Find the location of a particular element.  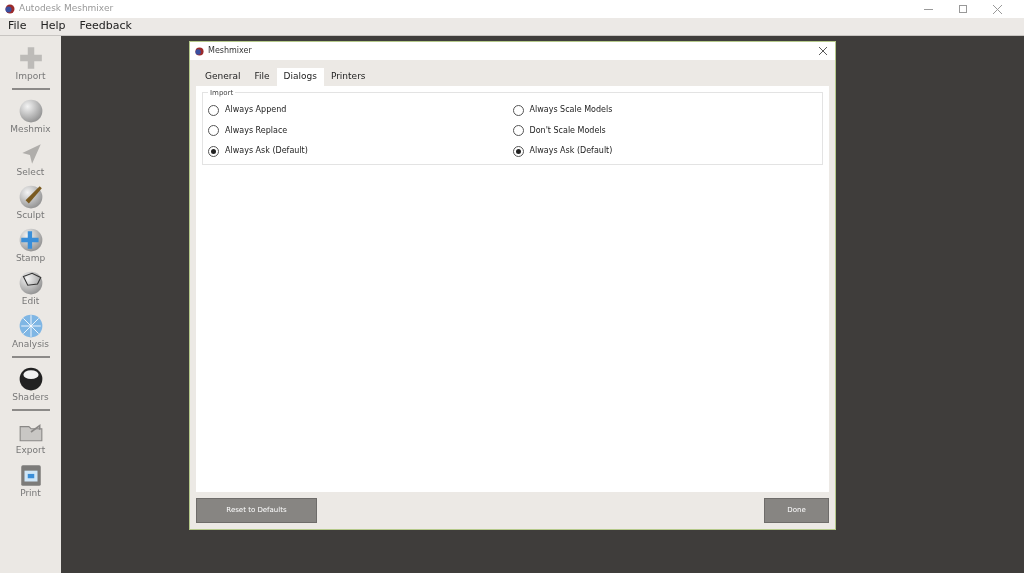

dialog-title: Meshmixer is located at coordinates (230, 51).